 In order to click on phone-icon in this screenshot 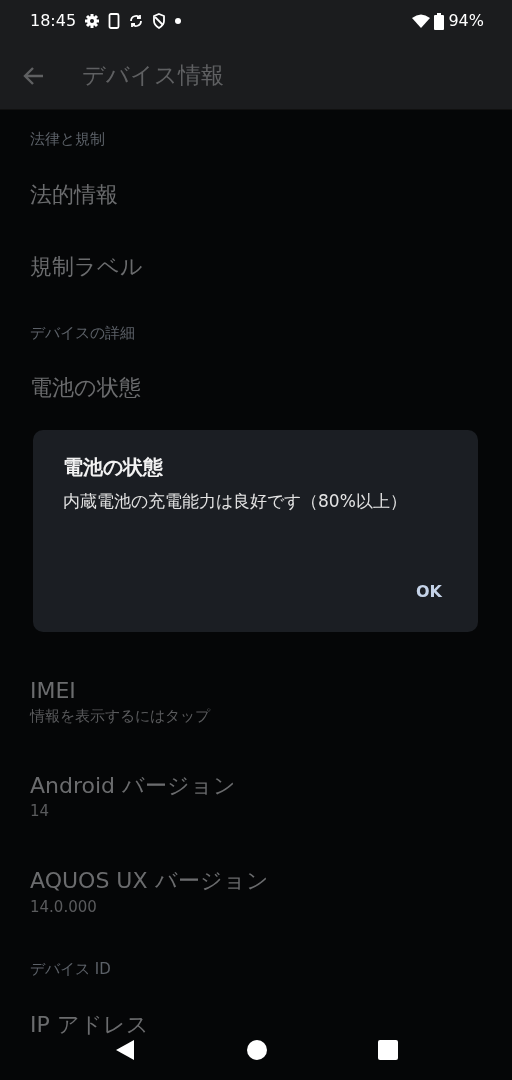, I will do `click(114, 21)`.